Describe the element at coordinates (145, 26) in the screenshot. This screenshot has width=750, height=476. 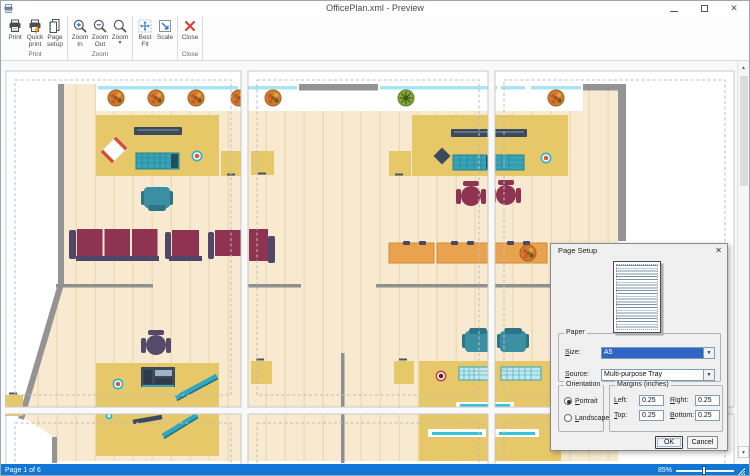
I see `best-fit-icon` at that location.